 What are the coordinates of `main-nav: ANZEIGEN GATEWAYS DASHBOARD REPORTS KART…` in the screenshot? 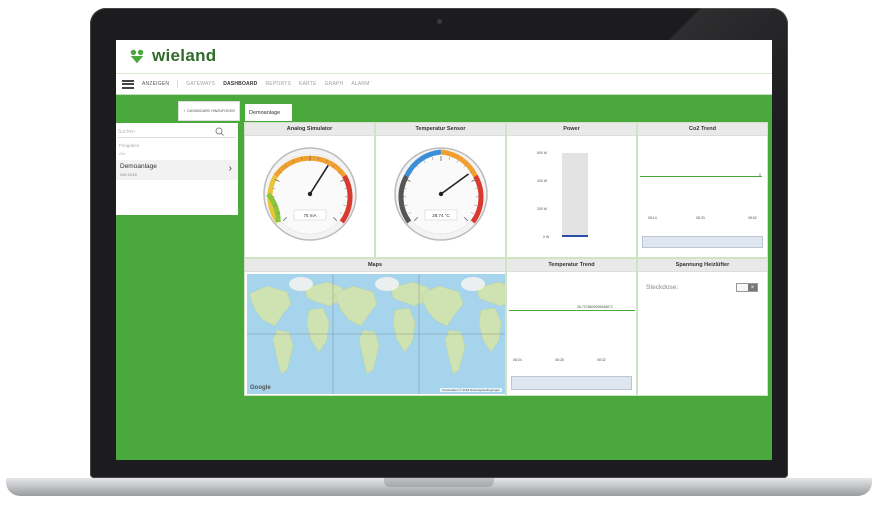 It's located at (444, 84).